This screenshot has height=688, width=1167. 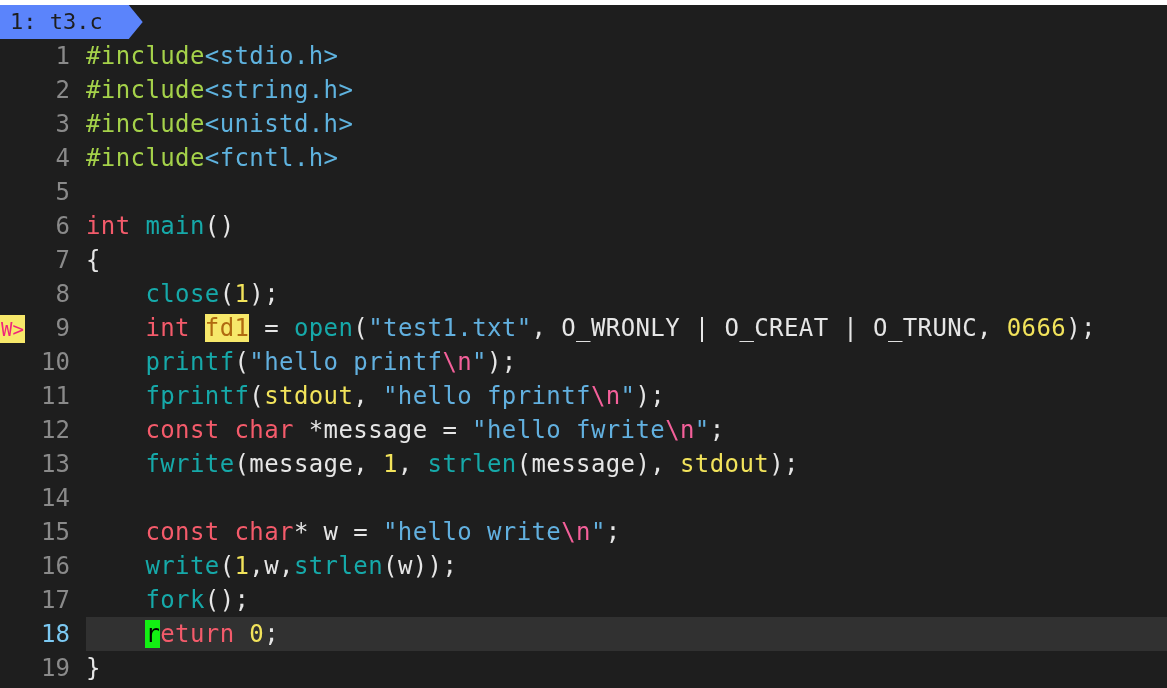 What do you see at coordinates (331, 362) in the screenshot?
I see `code-line: printf("hello printf\n");` at bounding box center [331, 362].